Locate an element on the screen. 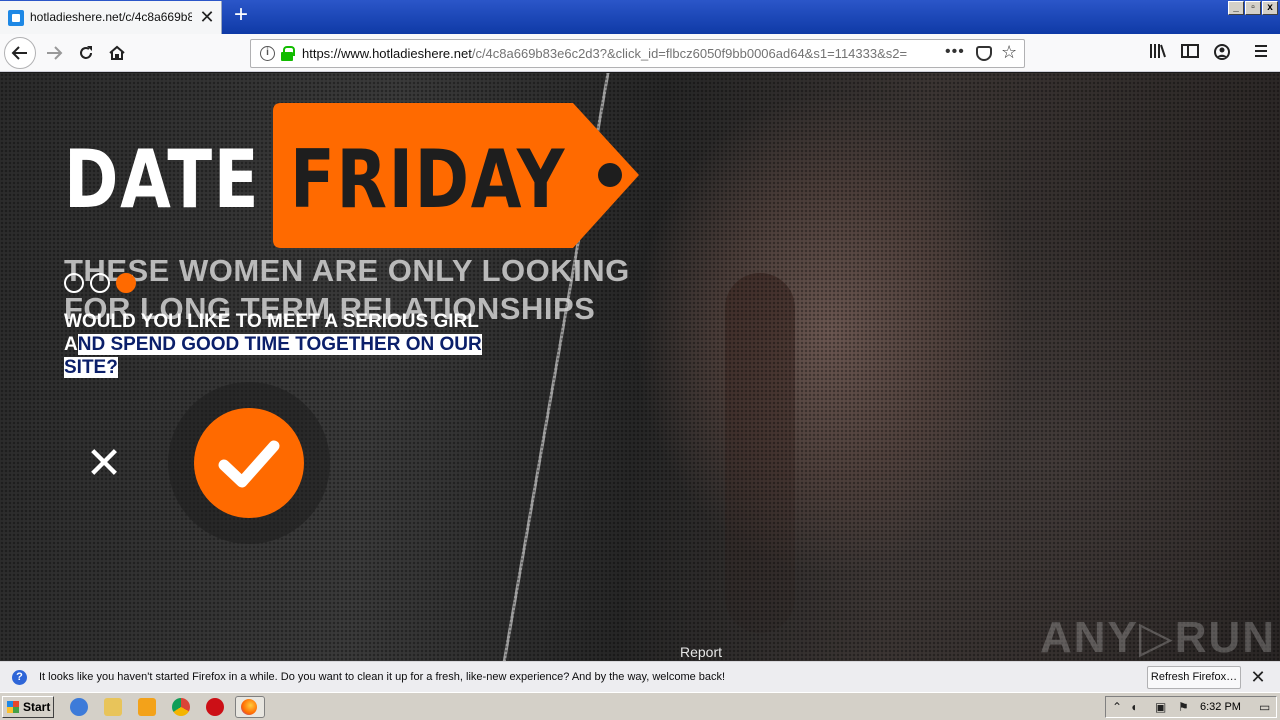 The width and height of the screenshot is (1280, 720). tray-expand-icon: ⌃ is located at coordinates (1117, 707).